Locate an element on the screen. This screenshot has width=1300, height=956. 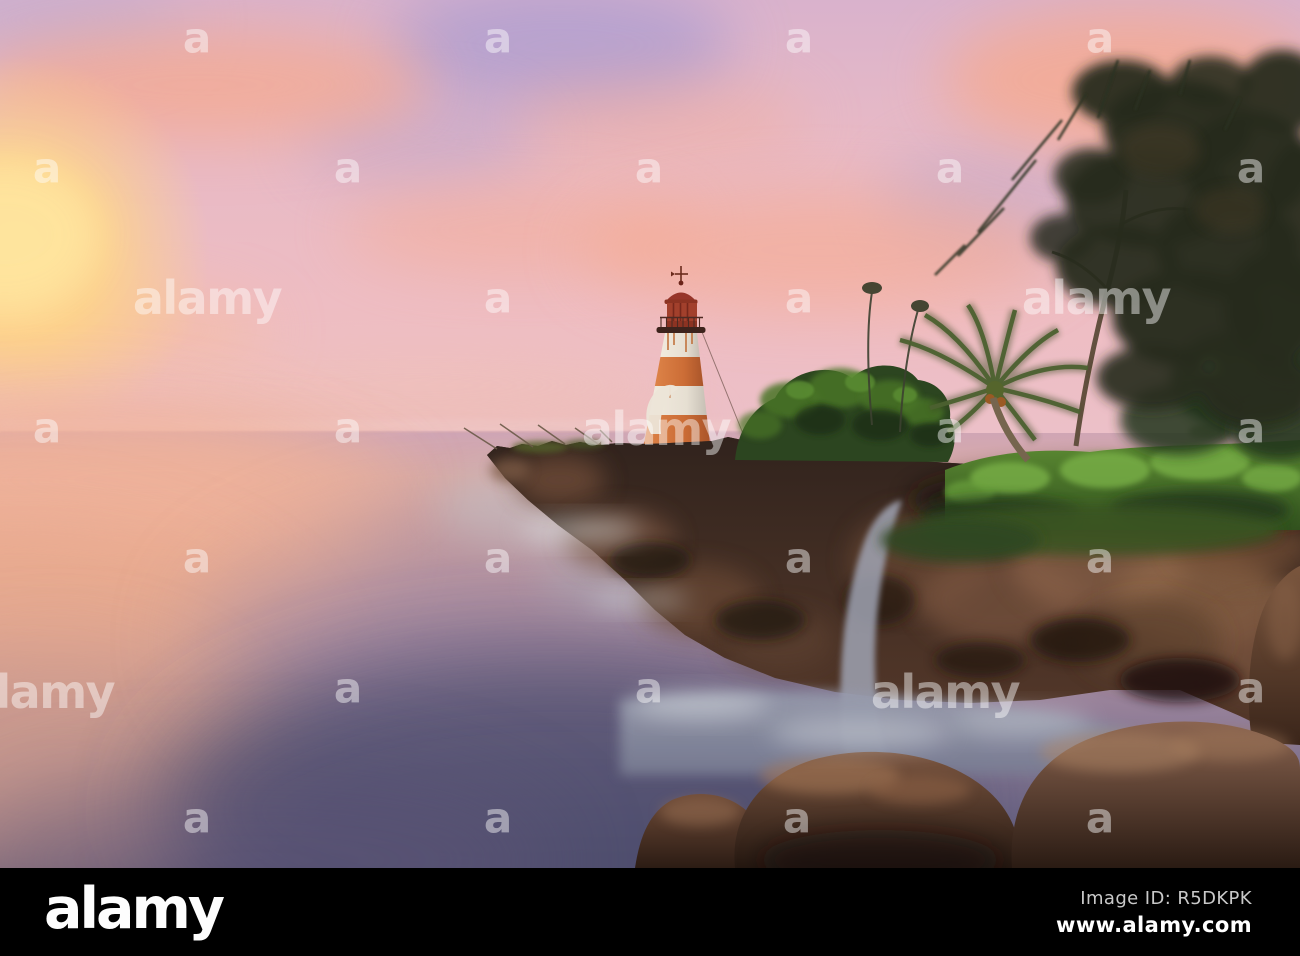
footer-bar: alamy Image ID: R5DKPK www.alamy.com is located at coordinates (650, 912).